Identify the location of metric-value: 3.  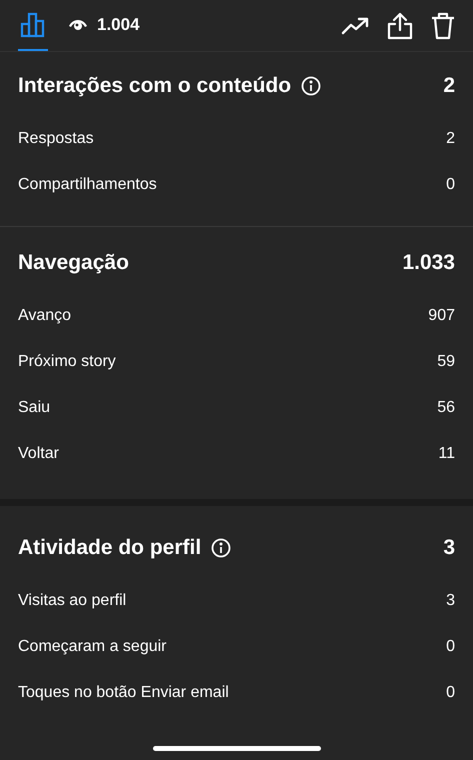
(450, 601).